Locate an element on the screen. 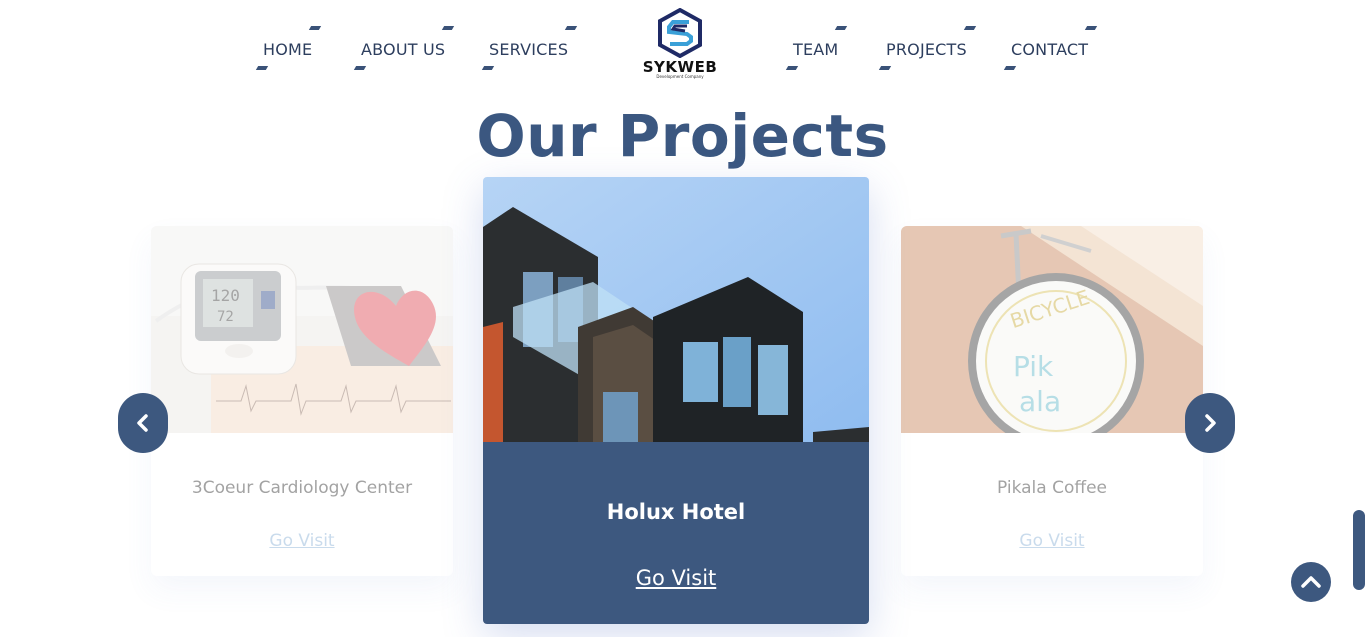  nav-about-us-label: ABOUT US is located at coordinates (403, 49).